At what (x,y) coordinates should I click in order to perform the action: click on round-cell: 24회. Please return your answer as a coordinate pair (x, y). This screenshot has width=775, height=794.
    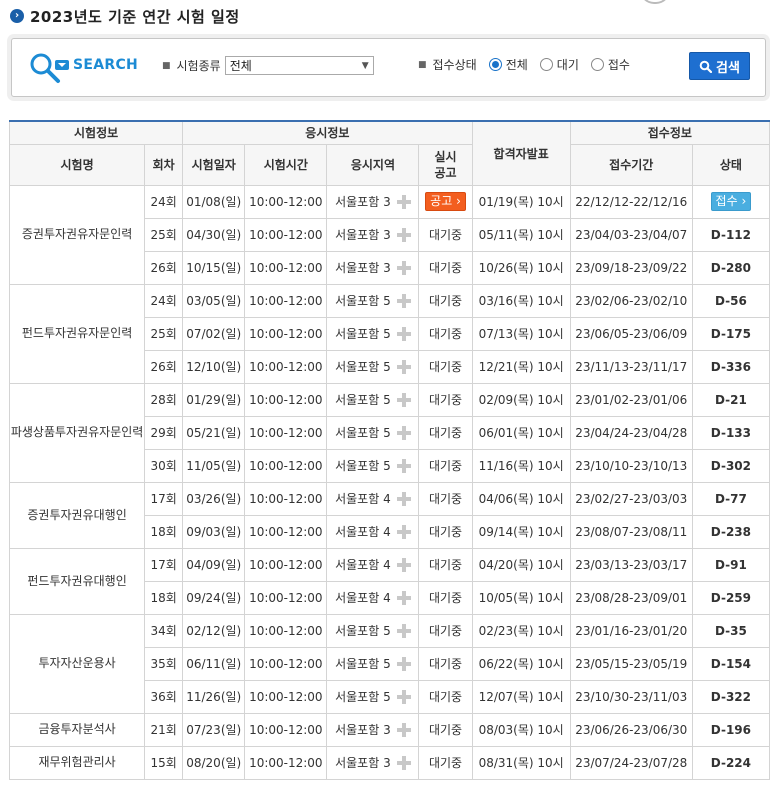
    Looking at the image, I should click on (164, 300).